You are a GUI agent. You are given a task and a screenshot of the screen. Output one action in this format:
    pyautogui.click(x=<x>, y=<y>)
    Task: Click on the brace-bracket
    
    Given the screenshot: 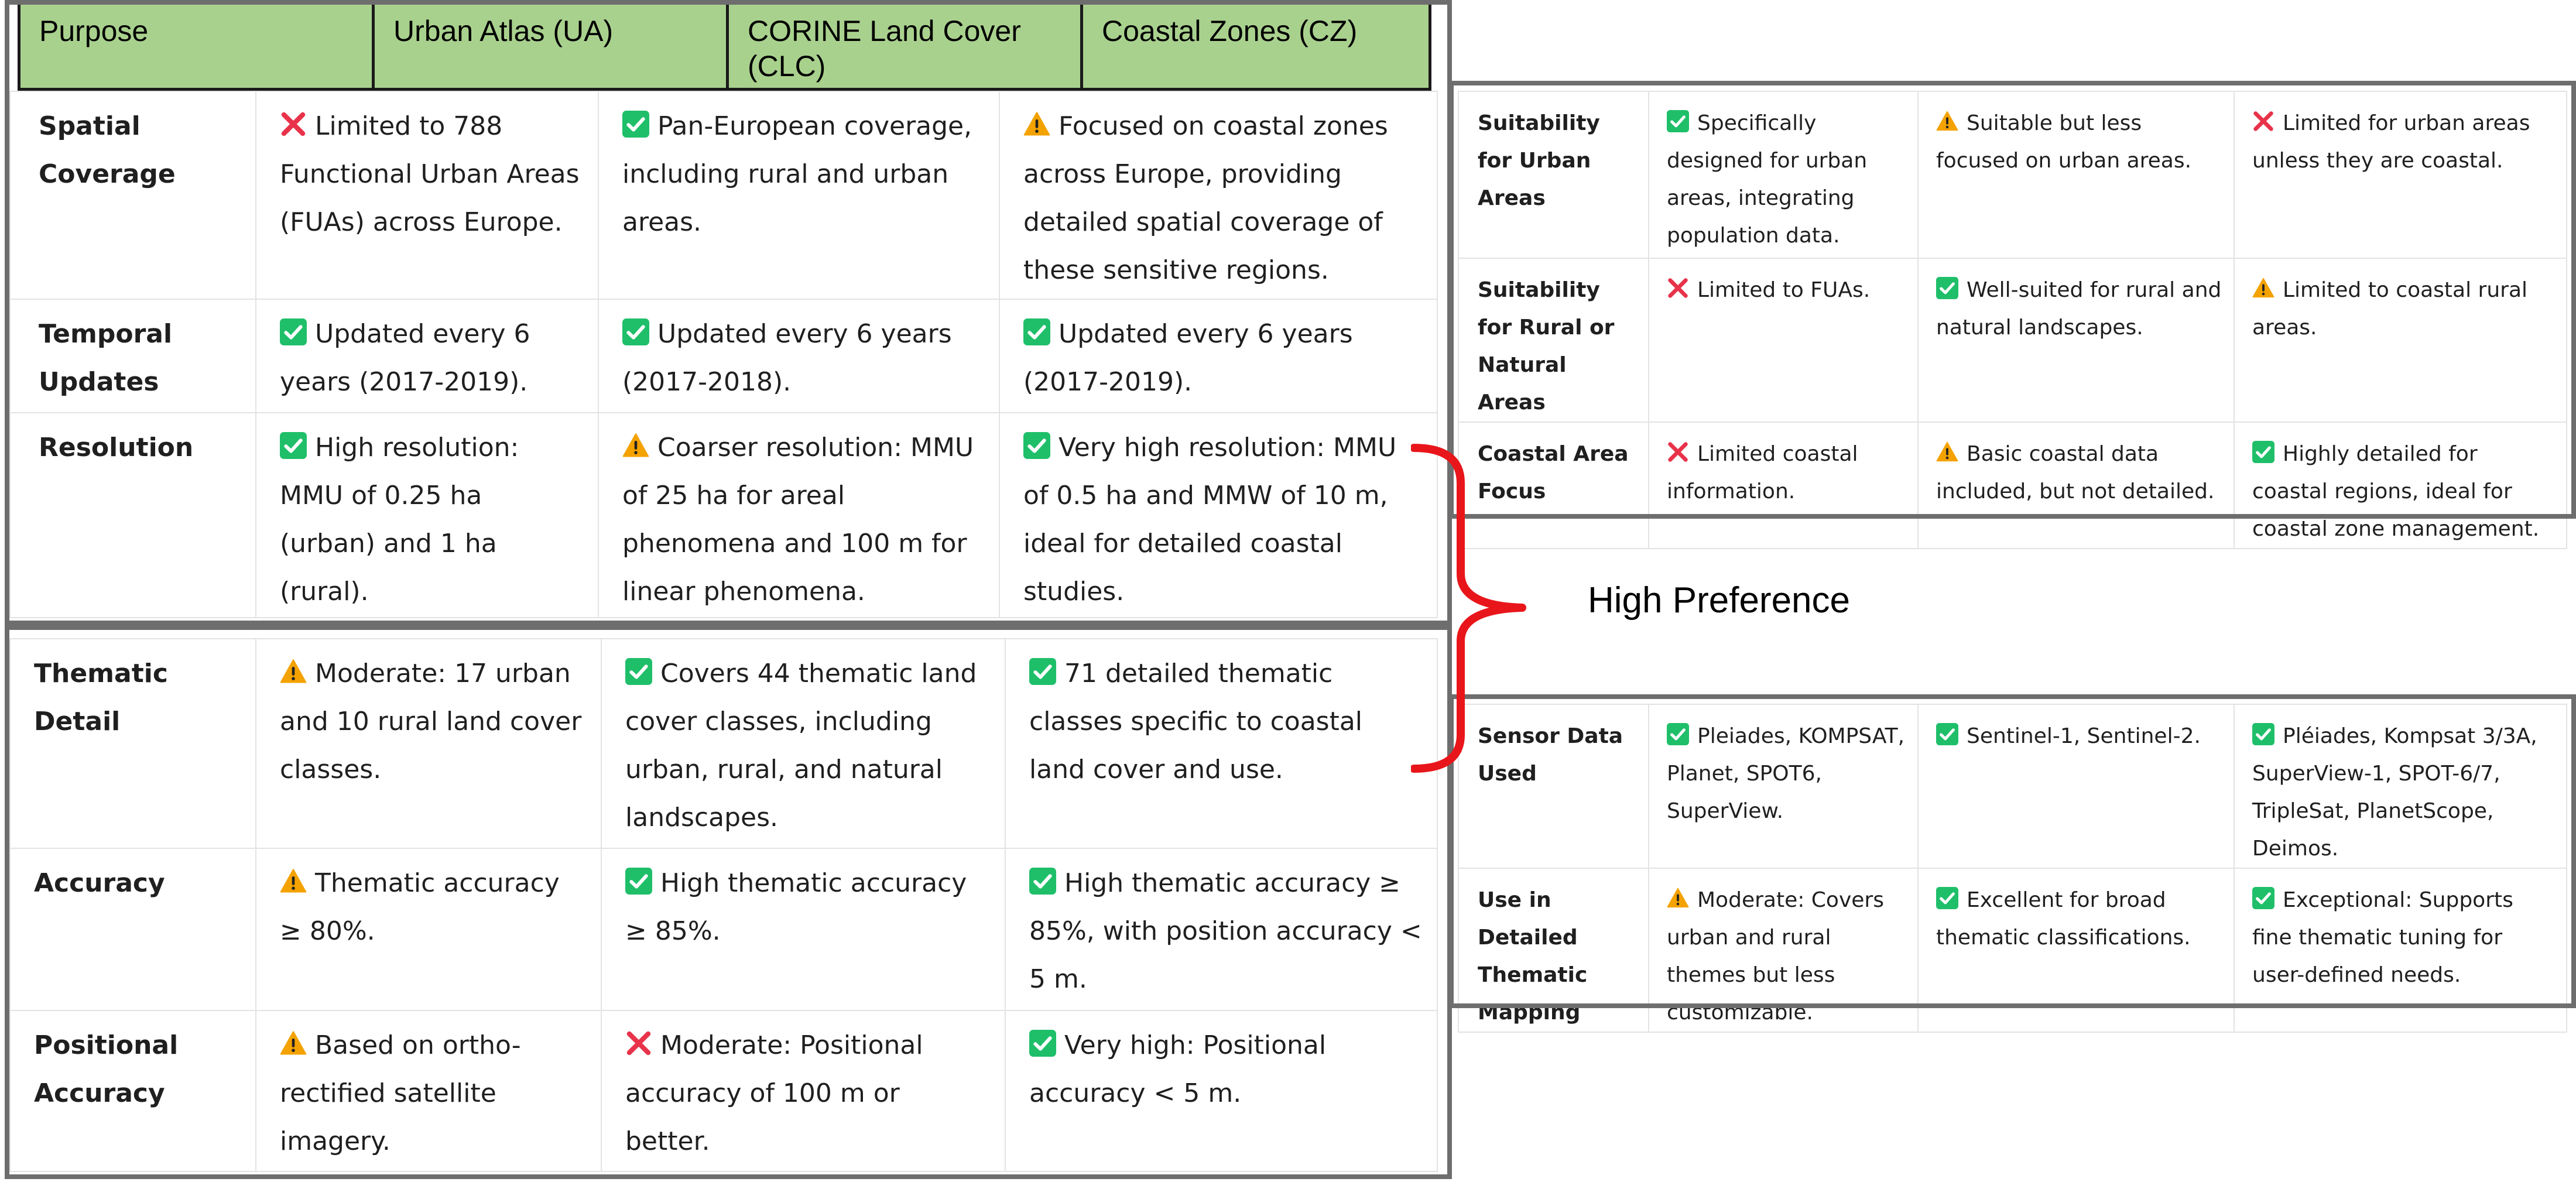 What is the action you would take?
    pyautogui.click(x=1468, y=609)
    